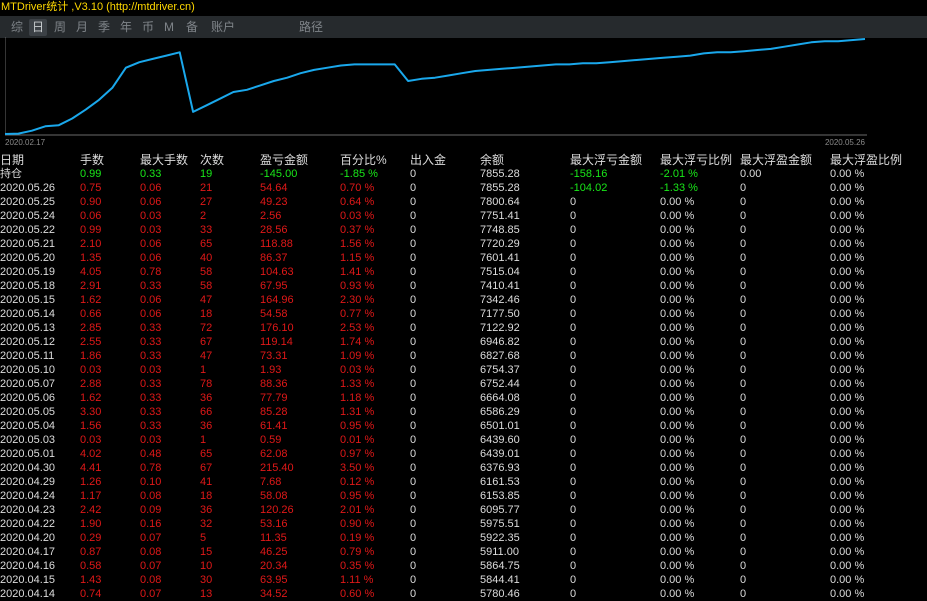  I want to click on cell-max-lots: 0.03, so click(151, 370).